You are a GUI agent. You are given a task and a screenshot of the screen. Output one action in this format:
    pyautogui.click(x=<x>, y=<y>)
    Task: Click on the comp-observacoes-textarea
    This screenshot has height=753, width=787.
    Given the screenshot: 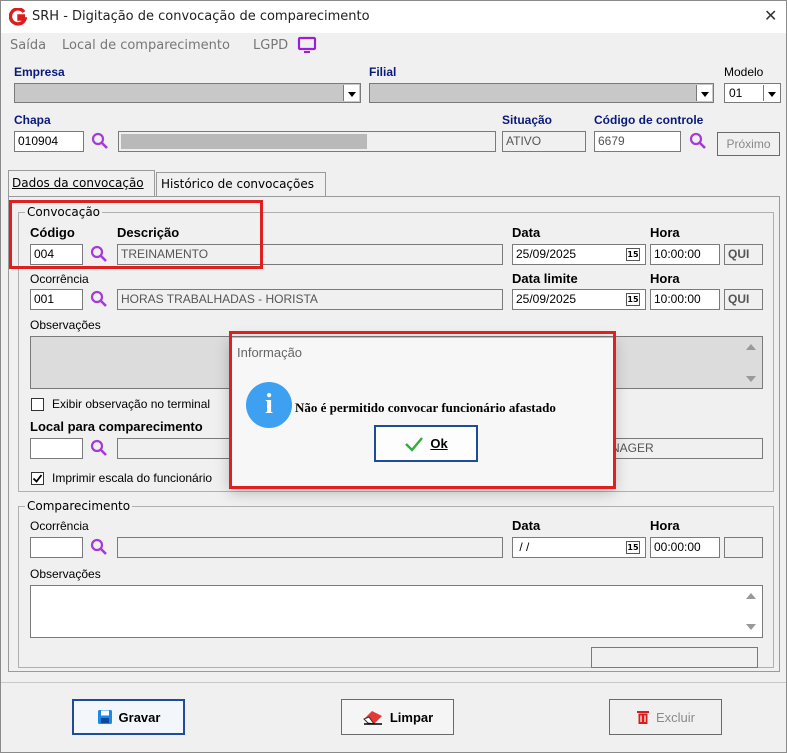 What is the action you would take?
    pyautogui.click(x=396, y=611)
    